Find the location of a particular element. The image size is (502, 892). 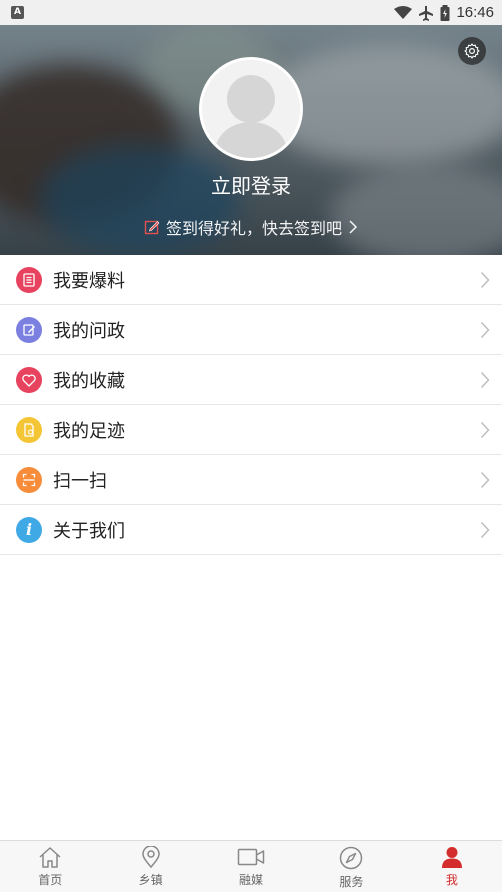

person-icon is located at coordinates (451, 857).